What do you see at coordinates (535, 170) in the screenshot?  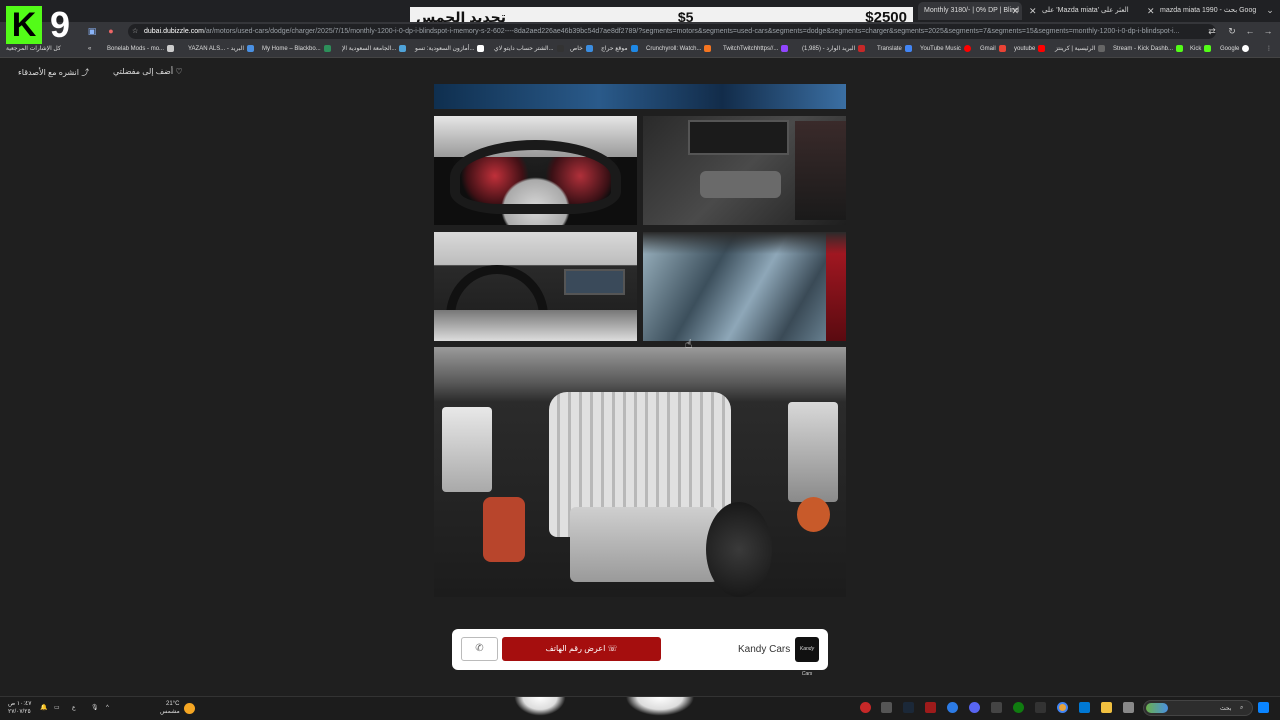 I see `car-photo-instrument-cluster` at bounding box center [535, 170].